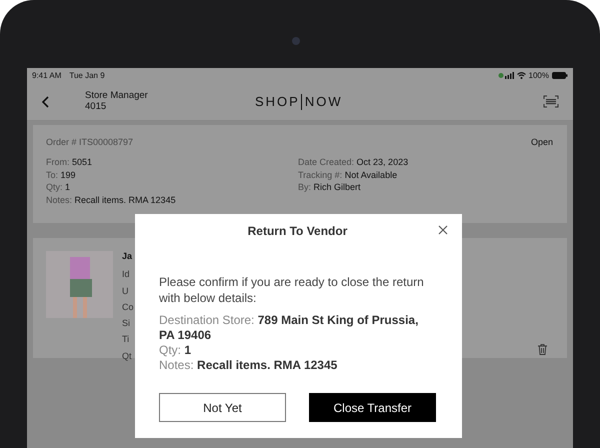  Describe the element at coordinates (172, 175) in the screenshot. I see `order-field: To: 199` at that location.